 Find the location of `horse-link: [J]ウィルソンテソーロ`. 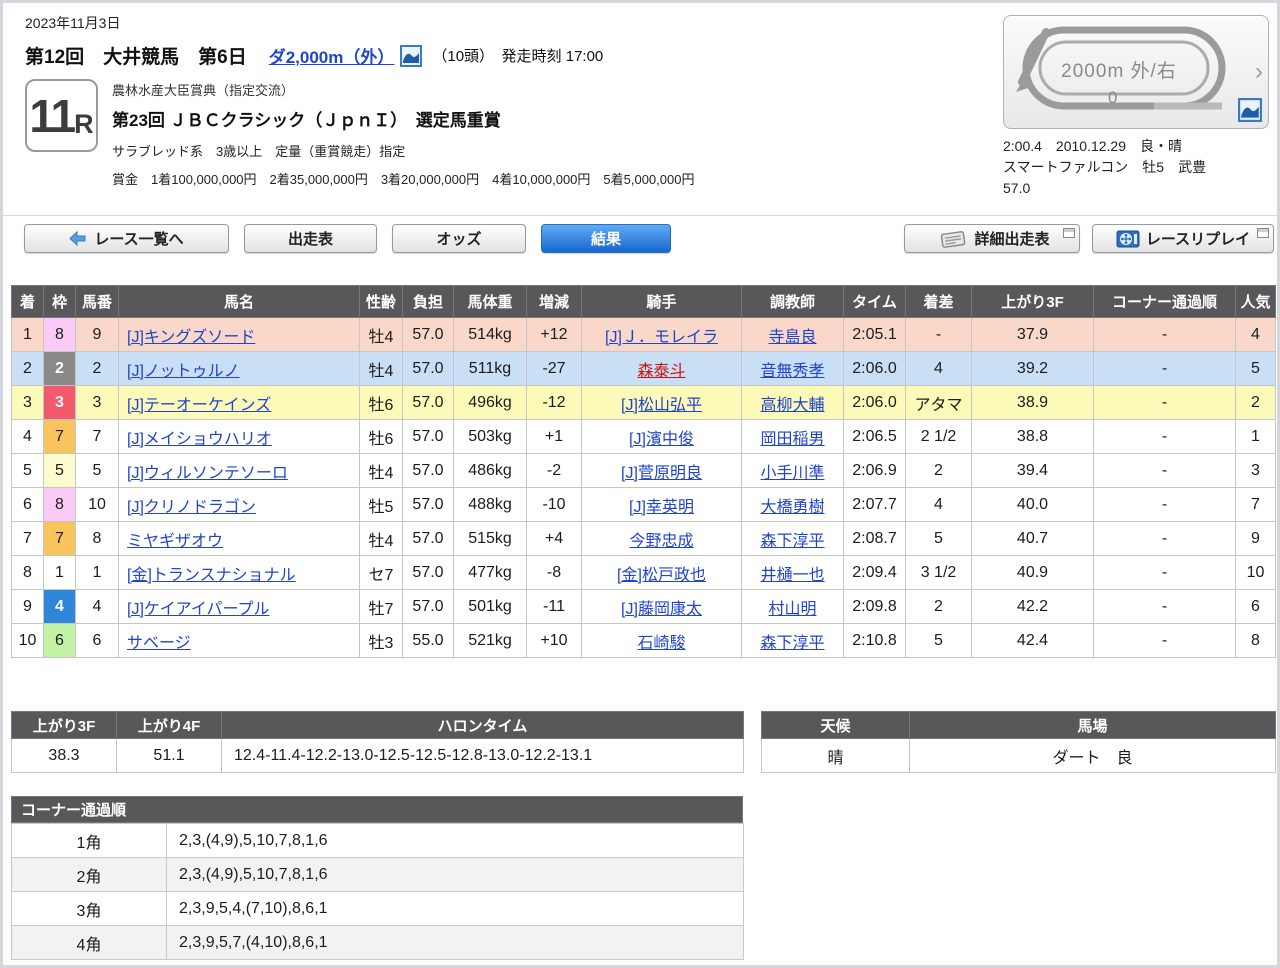

horse-link: [J]ウィルソンテソーロ is located at coordinates (207, 473).